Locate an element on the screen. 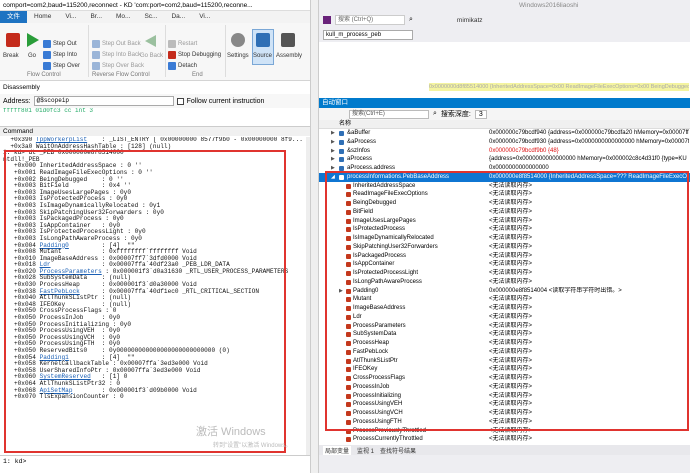  detach-icon is located at coordinates (172, 66).